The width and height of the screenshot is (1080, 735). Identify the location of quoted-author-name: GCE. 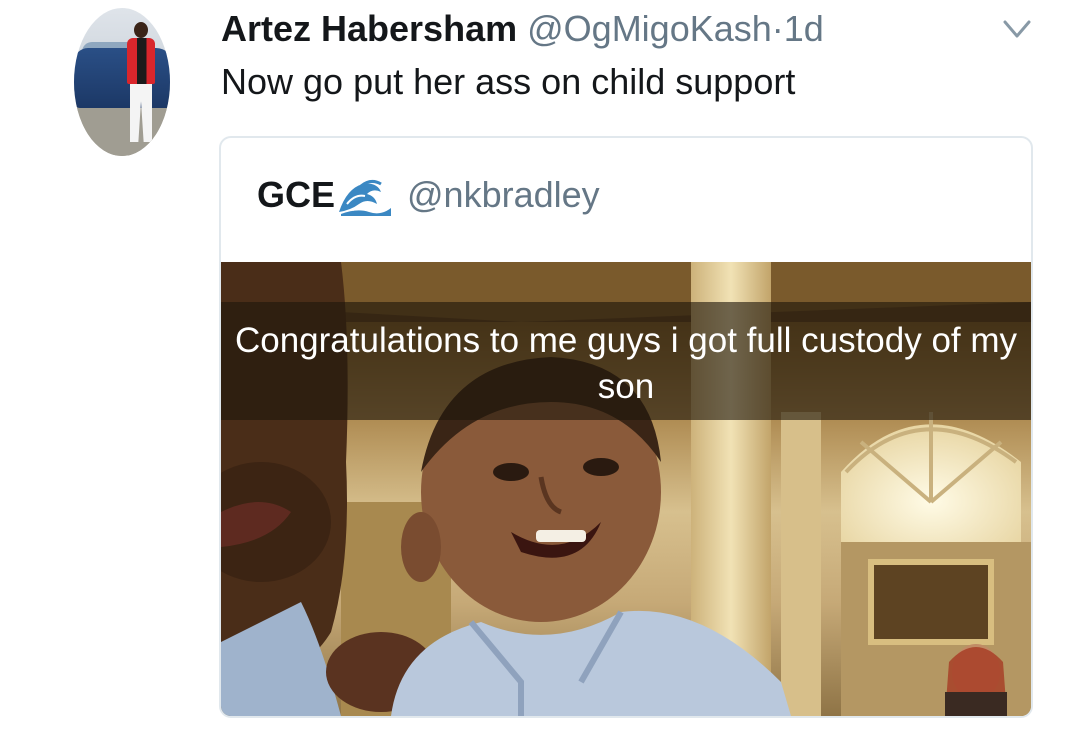
(296, 194).